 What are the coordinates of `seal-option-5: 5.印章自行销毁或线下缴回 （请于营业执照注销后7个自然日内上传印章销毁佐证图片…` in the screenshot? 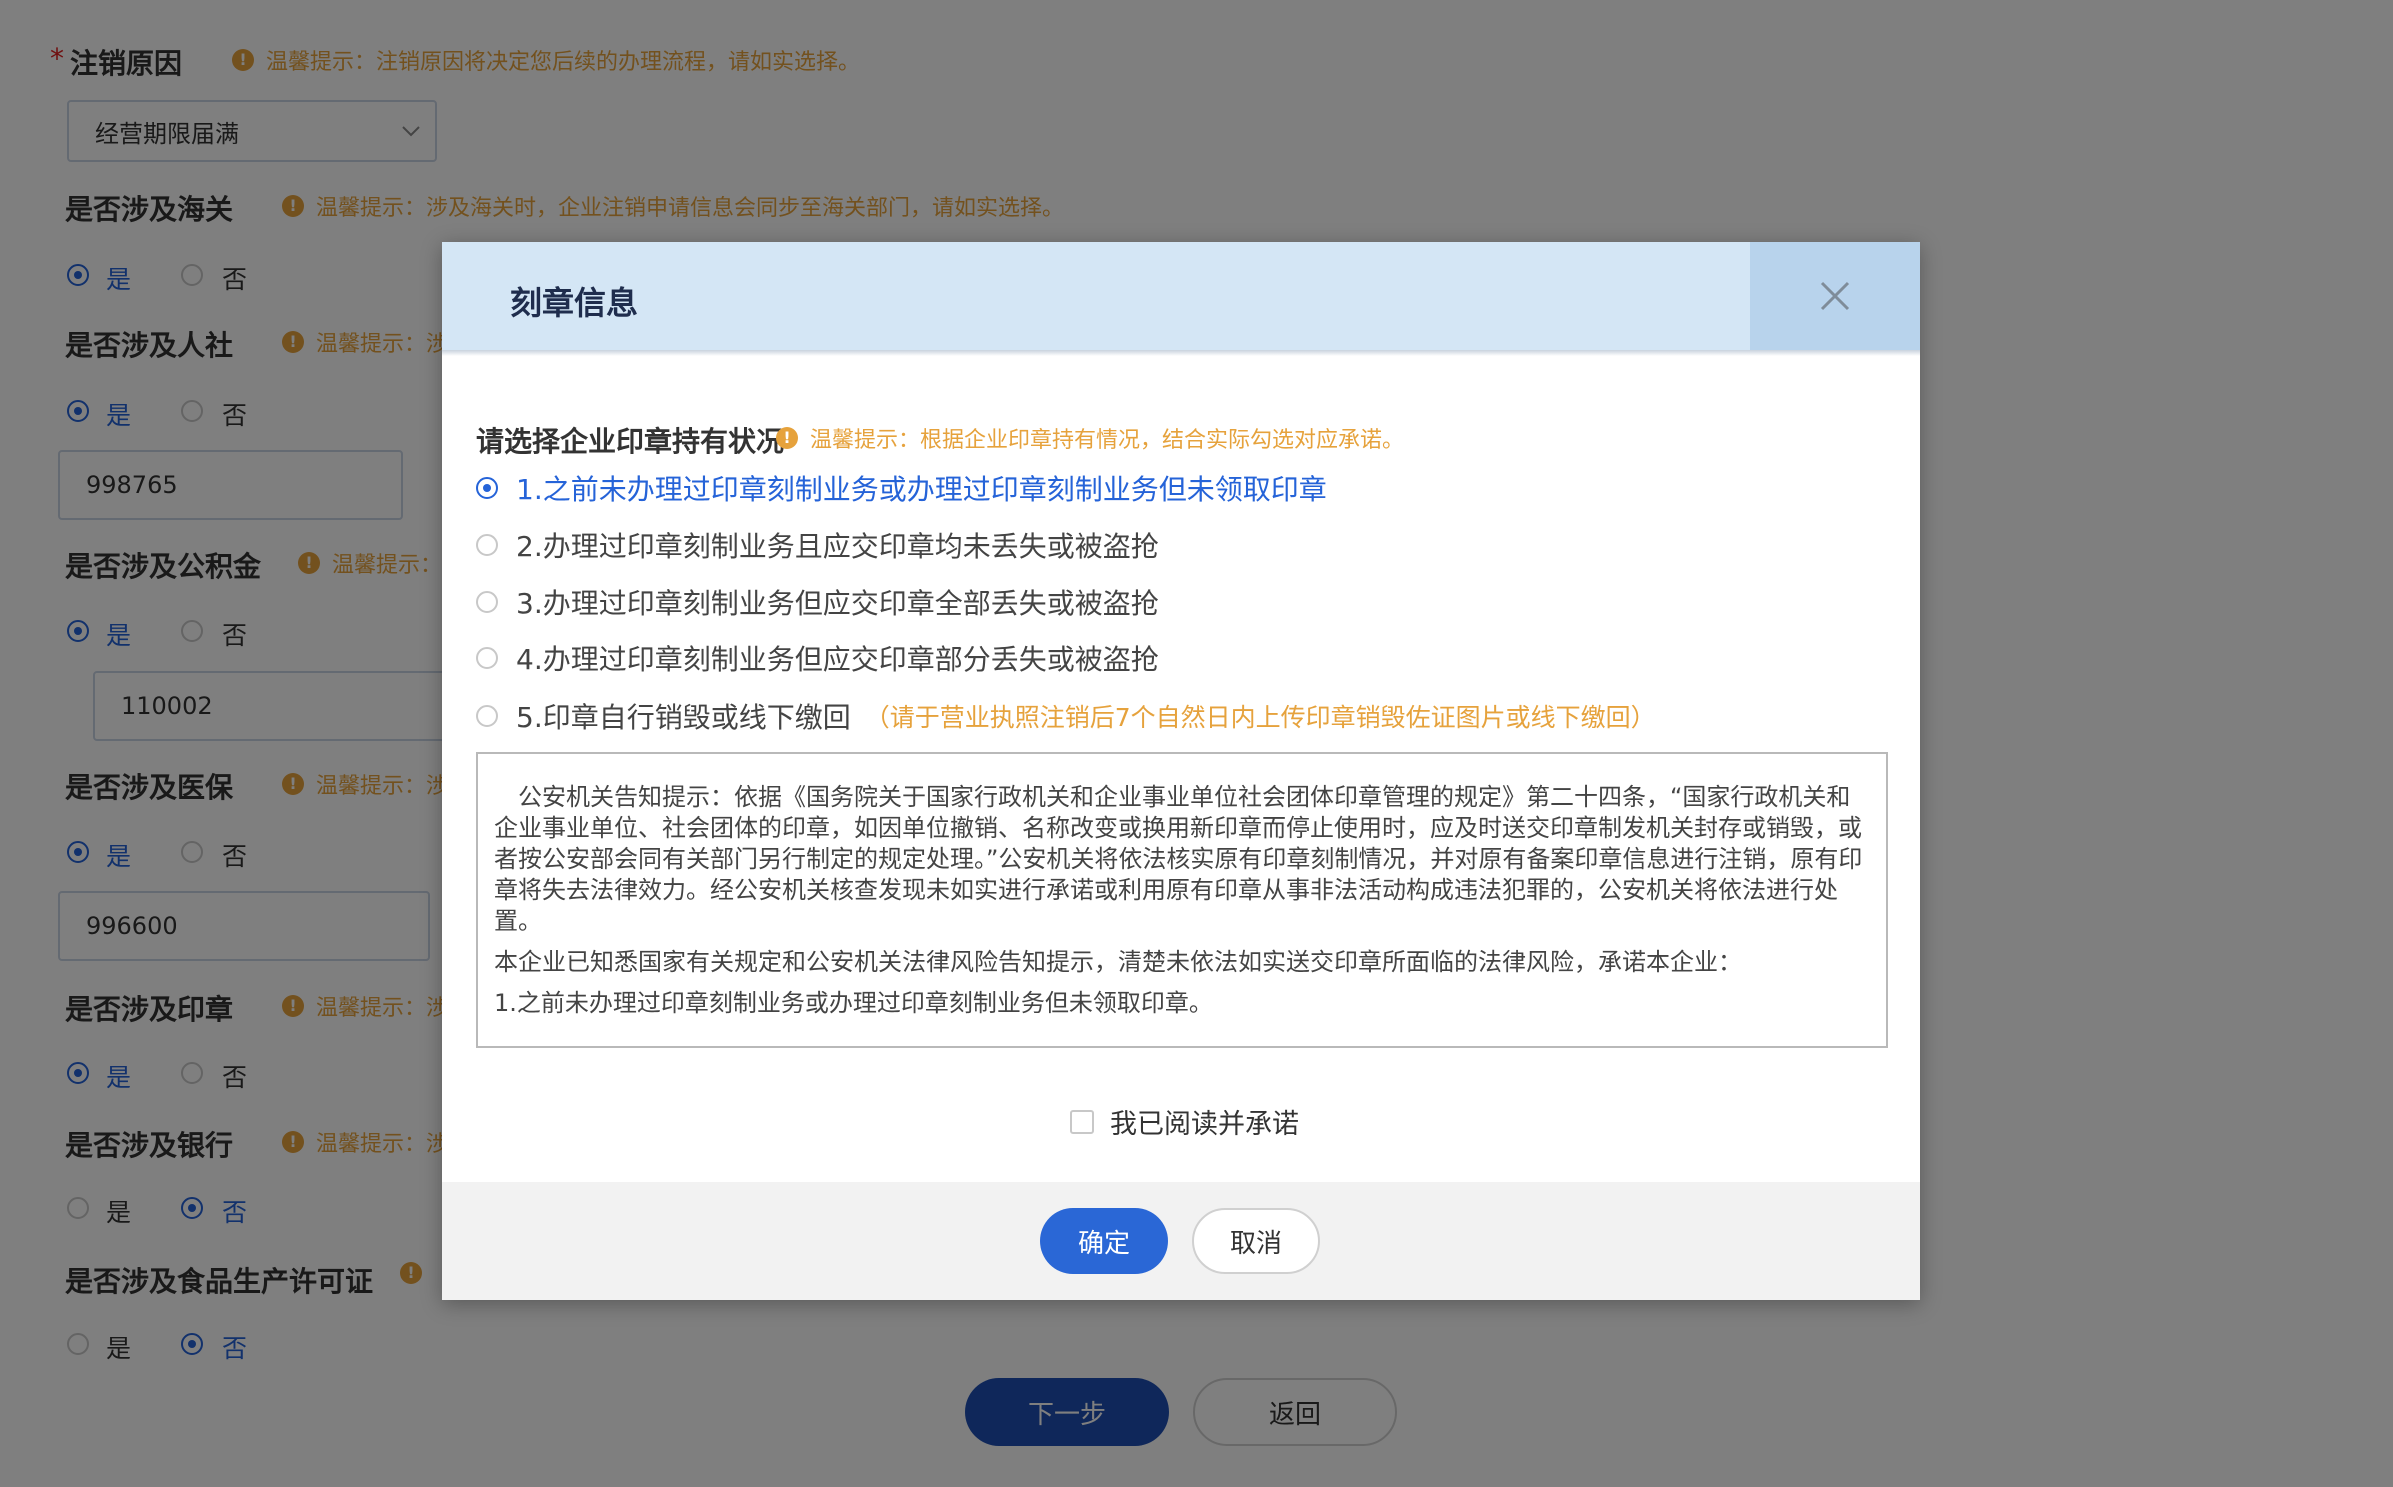 It's located at (1066, 716).